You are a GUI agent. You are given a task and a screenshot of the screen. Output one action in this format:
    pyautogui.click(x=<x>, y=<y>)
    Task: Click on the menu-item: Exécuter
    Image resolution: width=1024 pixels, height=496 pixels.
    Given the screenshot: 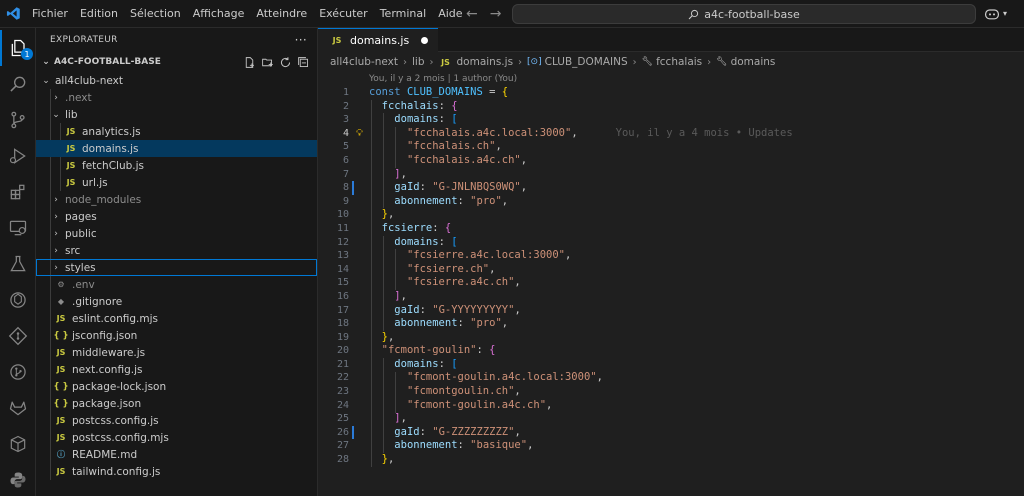 What is the action you would take?
    pyautogui.click(x=343, y=14)
    